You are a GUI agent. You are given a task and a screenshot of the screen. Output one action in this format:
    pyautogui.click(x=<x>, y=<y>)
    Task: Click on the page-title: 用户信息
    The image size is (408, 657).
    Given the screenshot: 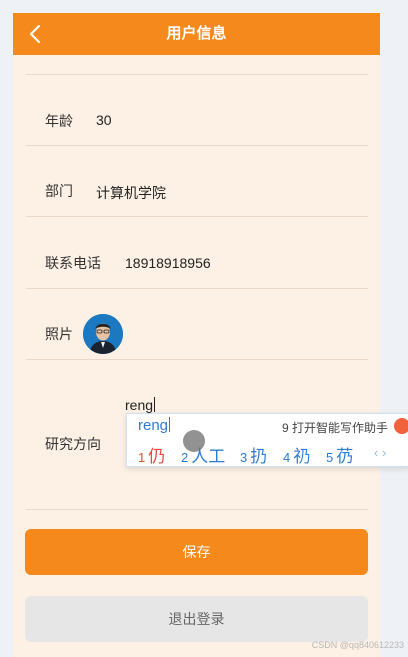 What is the action you would take?
    pyautogui.click(x=196, y=33)
    